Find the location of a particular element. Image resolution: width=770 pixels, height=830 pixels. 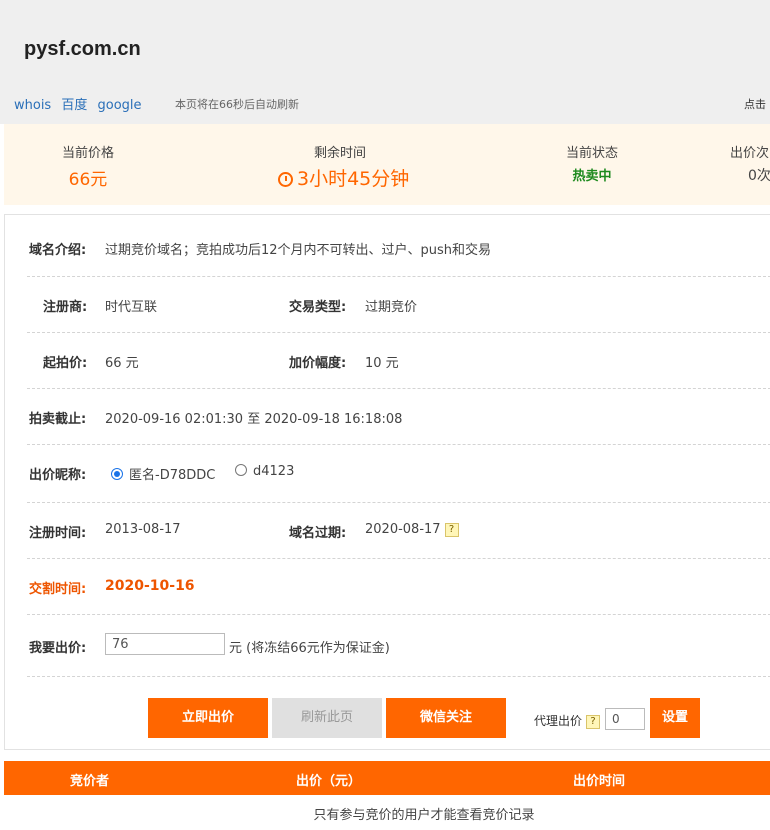

reg-time-label: 注册时间: is located at coordinates (58, 533).